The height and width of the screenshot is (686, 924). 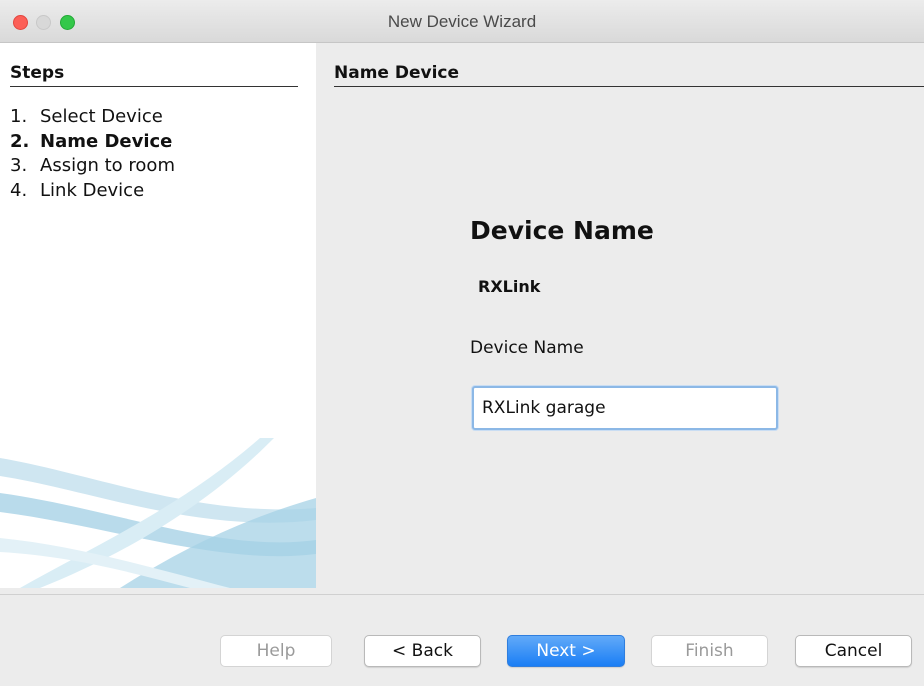 What do you see at coordinates (101, 116) in the screenshot?
I see `step-label: Select Device` at bounding box center [101, 116].